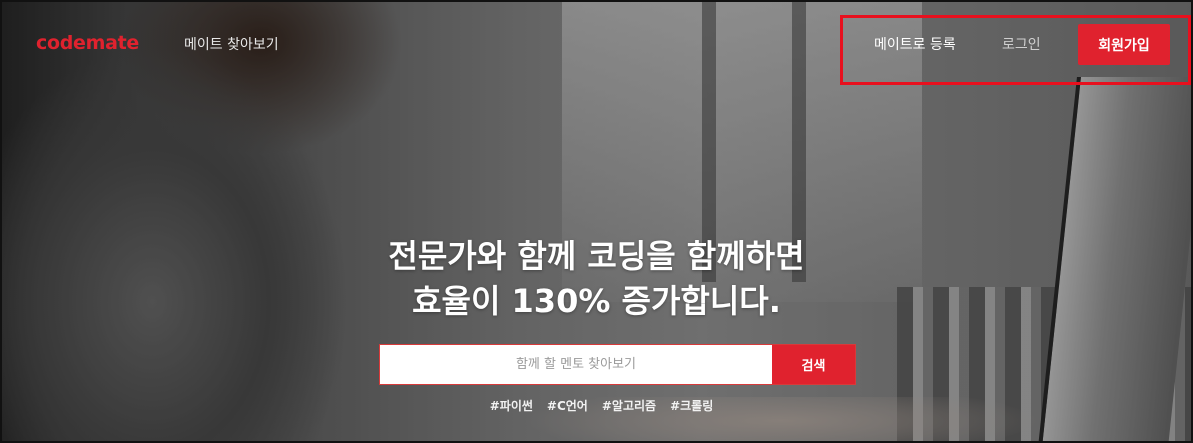 The height and width of the screenshot is (443, 1193). Describe the element at coordinates (576, 364) in the screenshot. I see `mentor-search-input` at that location.